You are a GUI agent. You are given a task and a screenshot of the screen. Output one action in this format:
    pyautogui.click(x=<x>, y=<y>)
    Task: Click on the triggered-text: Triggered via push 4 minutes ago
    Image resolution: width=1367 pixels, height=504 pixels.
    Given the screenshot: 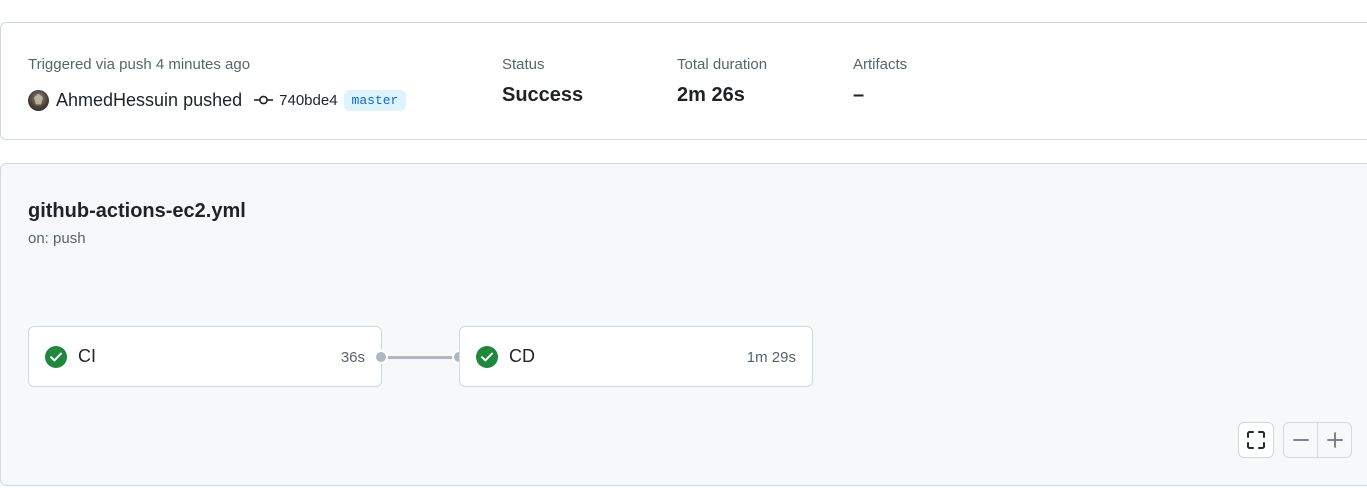 What is the action you would take?
    pyautogui.click(x=139, y=64)
    